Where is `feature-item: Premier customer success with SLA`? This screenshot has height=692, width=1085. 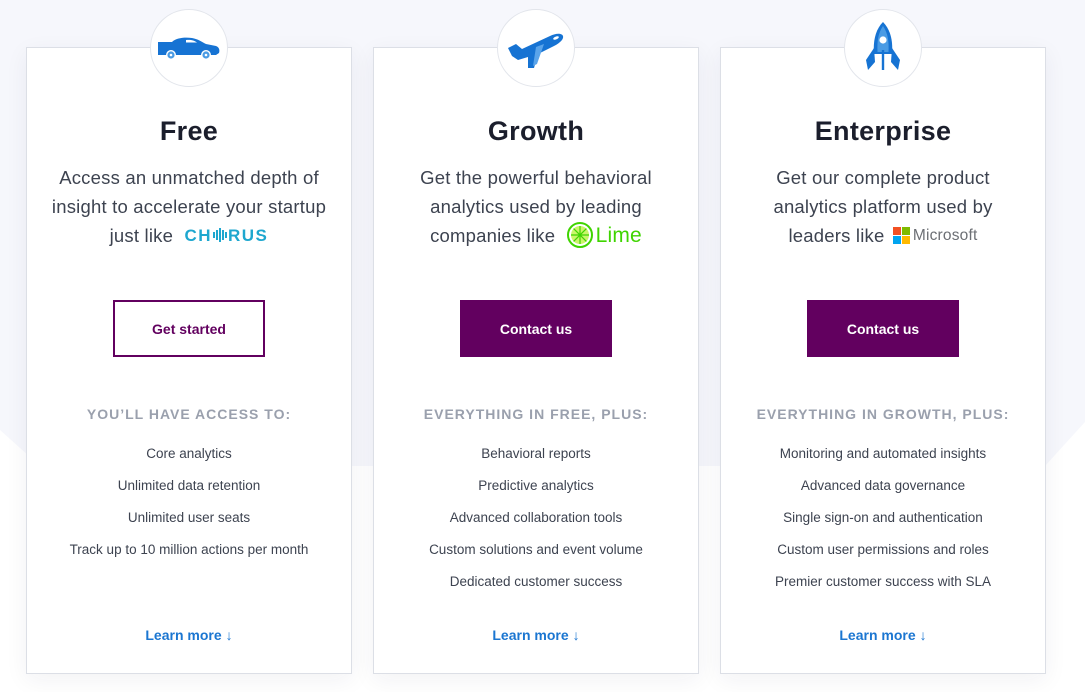
feature-item: Premier customer success with SLA is located at coordinates (883, 581).